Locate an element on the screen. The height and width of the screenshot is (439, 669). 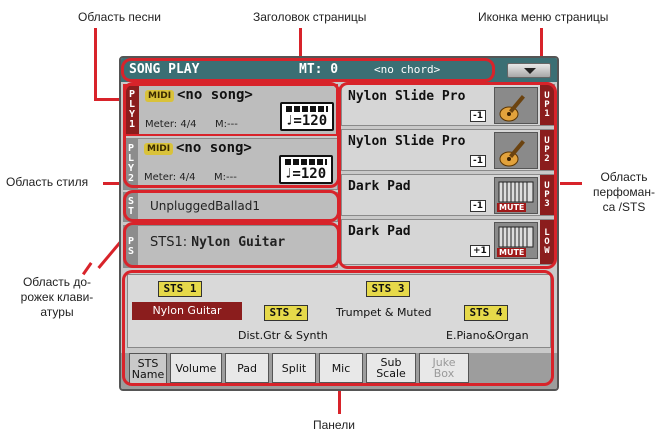
page-header-annotation: Заголовок страницы is located at coordinates (310, 17).